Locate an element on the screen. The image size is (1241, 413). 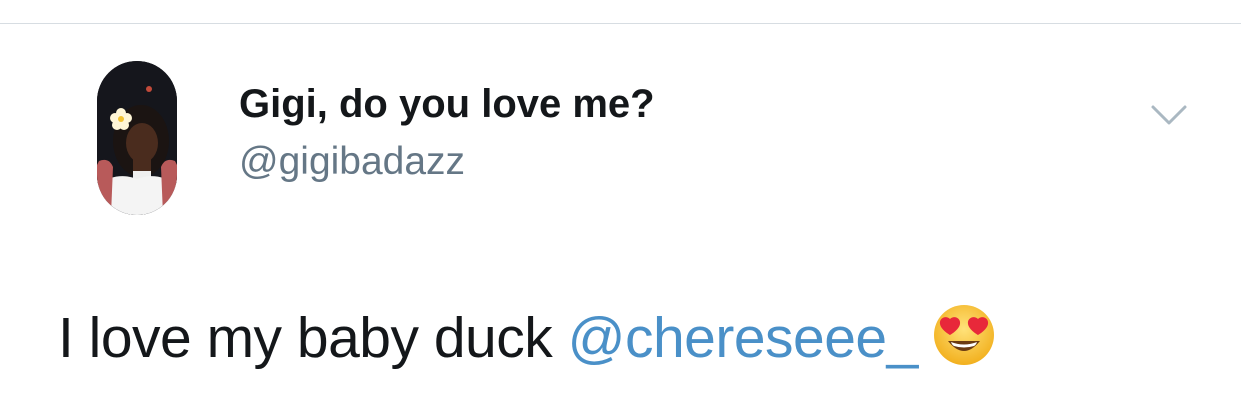
tweet-text-body: I love my baby duck is located at coordinates (313, 338).